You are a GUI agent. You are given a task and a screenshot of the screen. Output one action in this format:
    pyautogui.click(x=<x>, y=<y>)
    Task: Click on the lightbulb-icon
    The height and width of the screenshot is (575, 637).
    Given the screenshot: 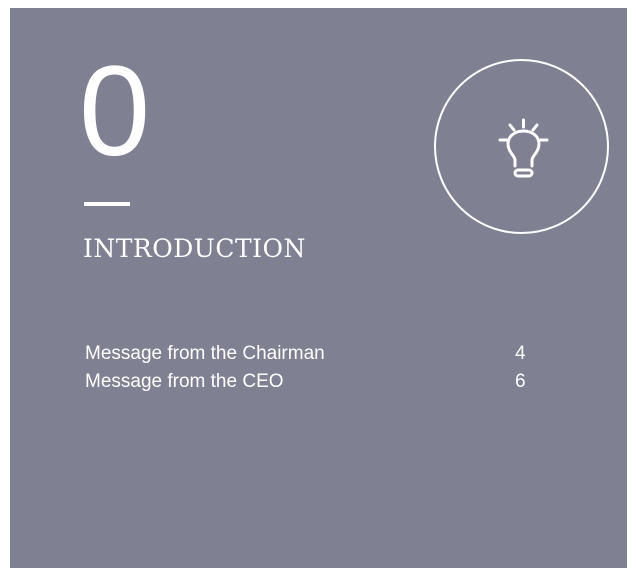 What is the action you would take?
    pyautogui.click(x=523, y=148)
    